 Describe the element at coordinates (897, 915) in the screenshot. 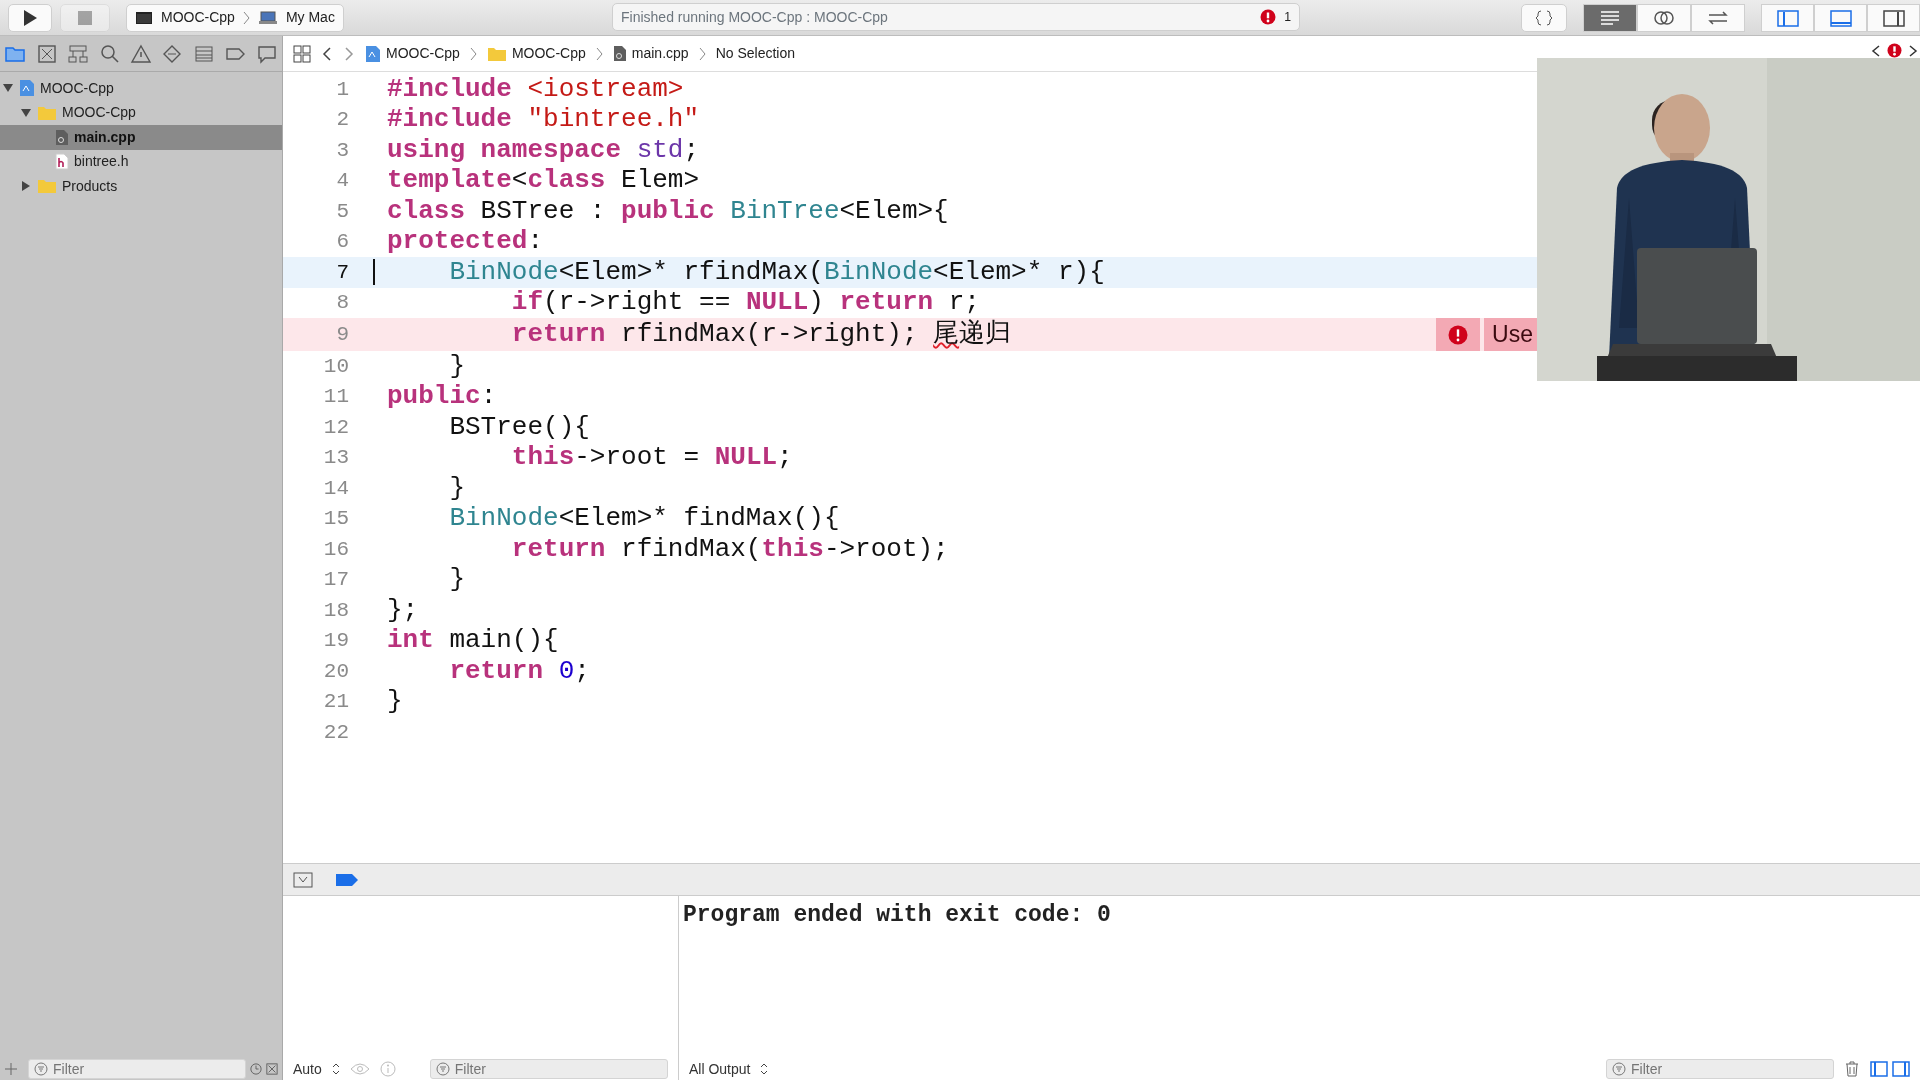

I see `console-output: Program ended with exit code: 0` at that location.